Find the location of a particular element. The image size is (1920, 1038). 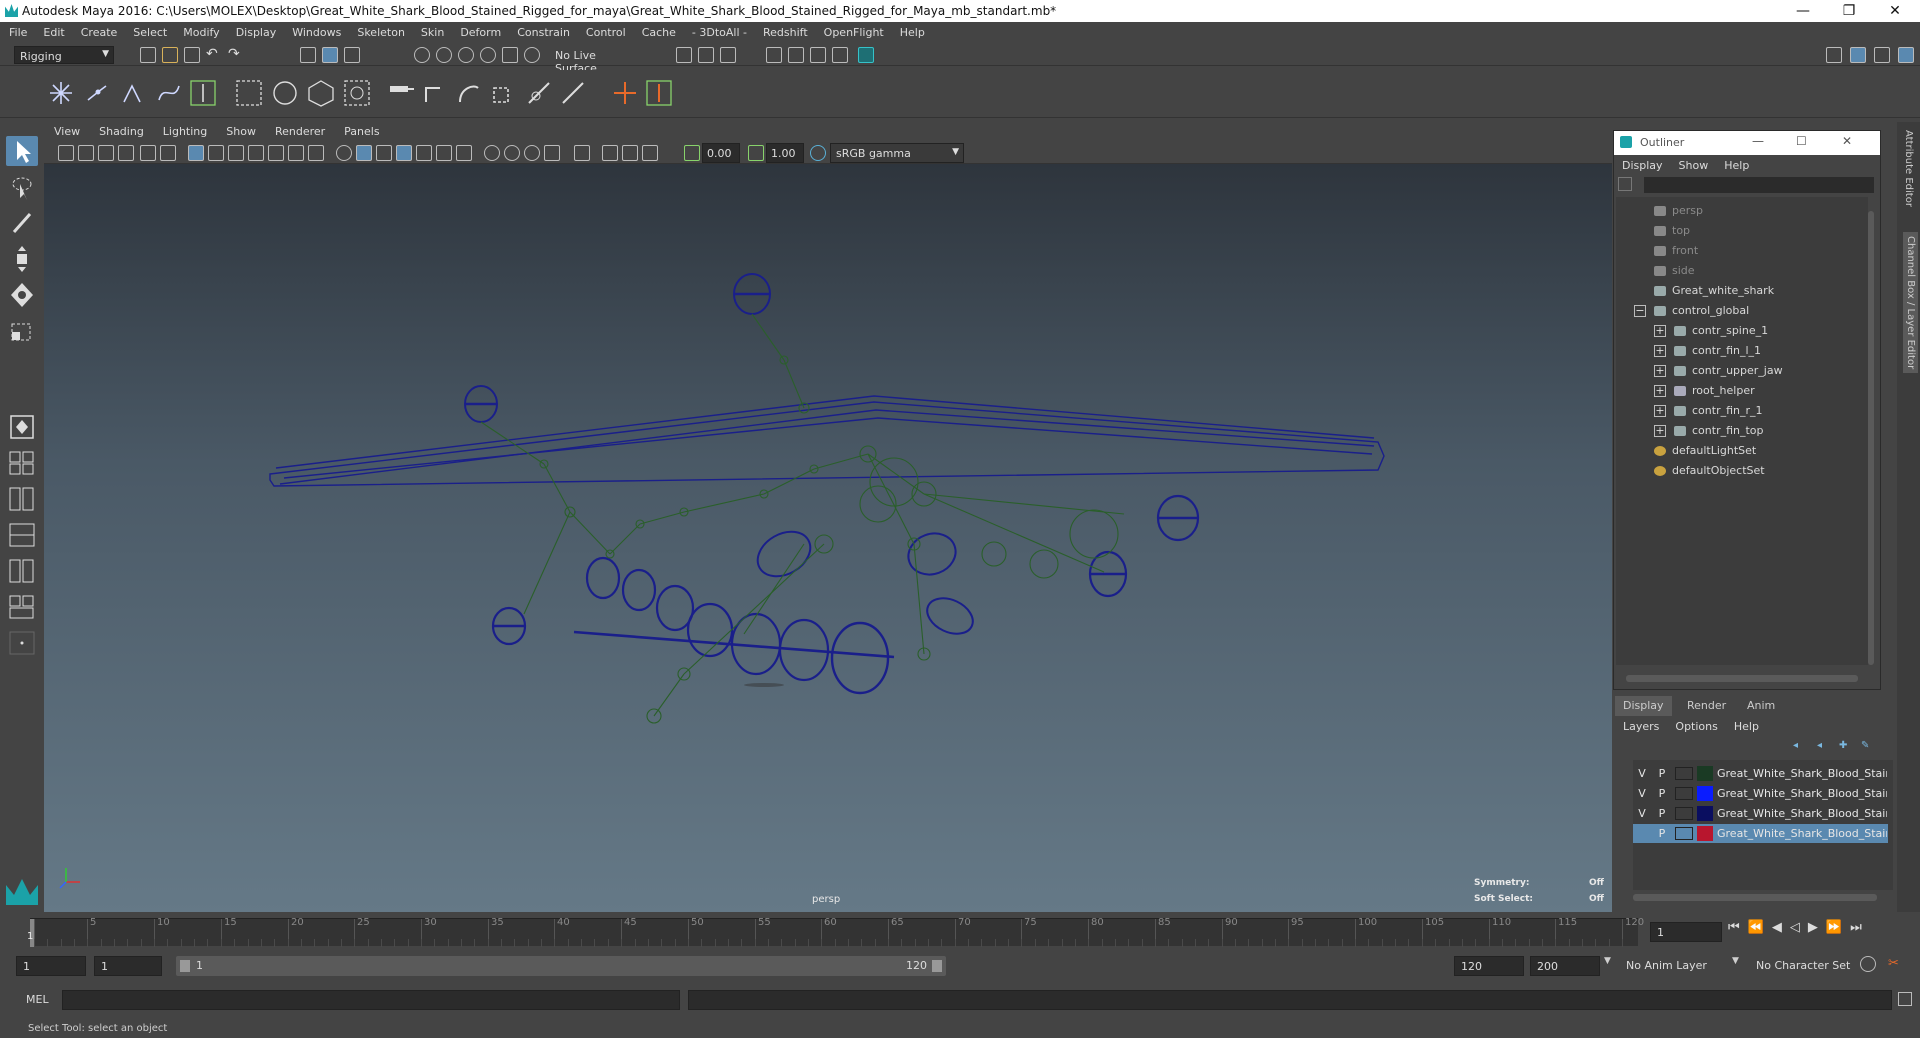

multisample-aa-icon is located at coordinates (630, 153).